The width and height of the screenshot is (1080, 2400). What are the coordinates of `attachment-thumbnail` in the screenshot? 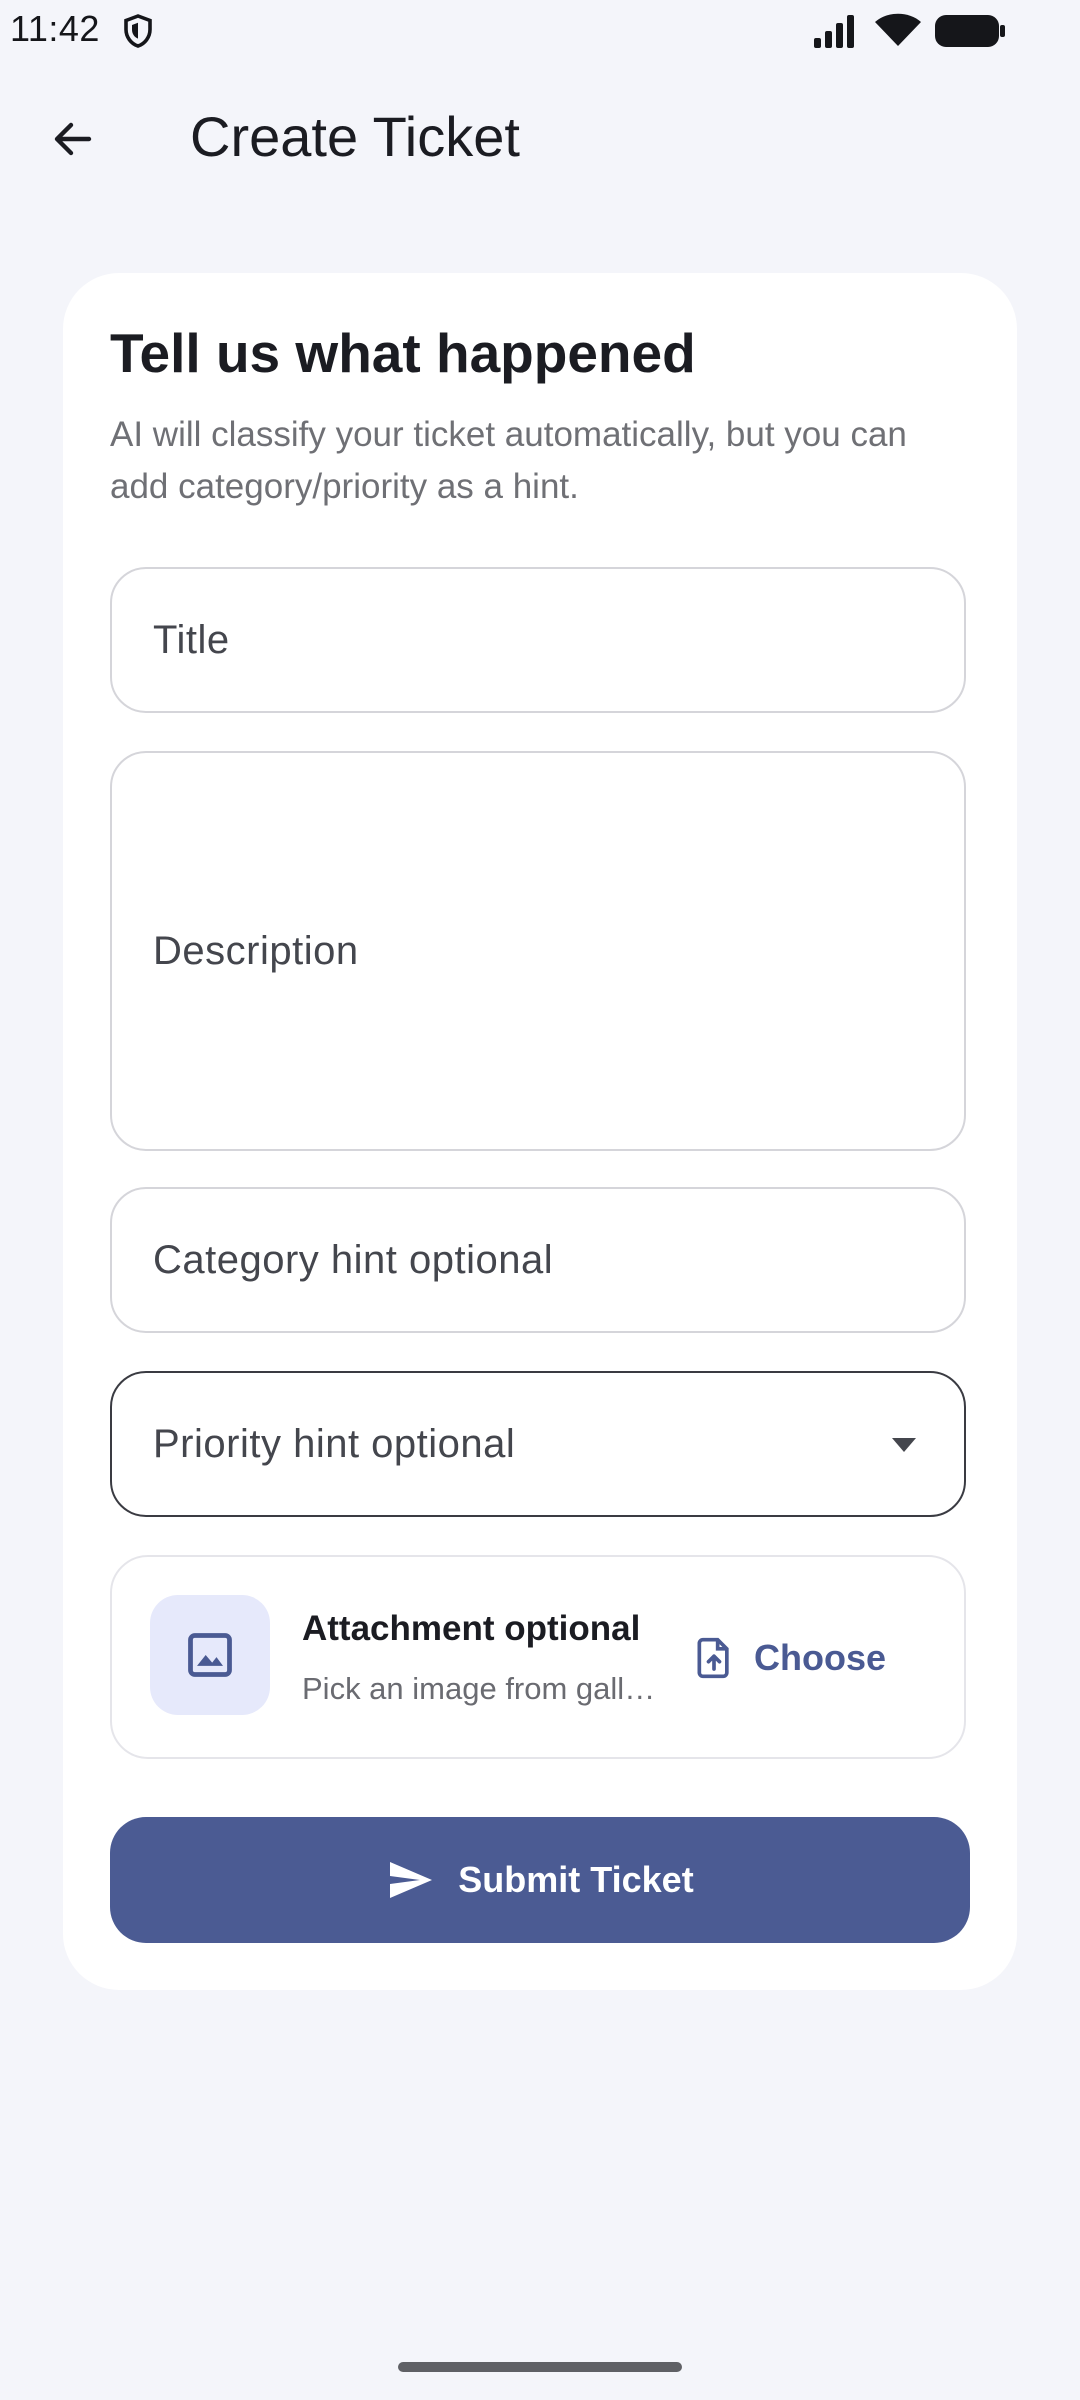 It's located at (210, 1655).